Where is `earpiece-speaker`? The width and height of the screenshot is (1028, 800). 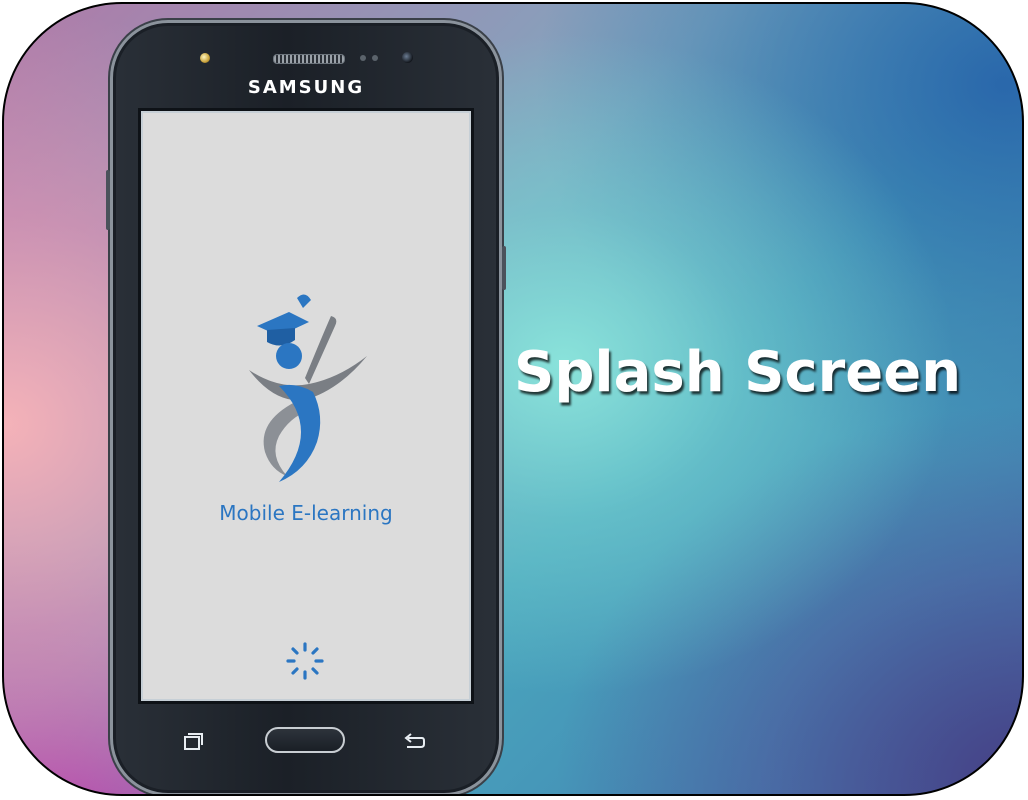
earpiece-speaker is located at coordinates (309, 59).